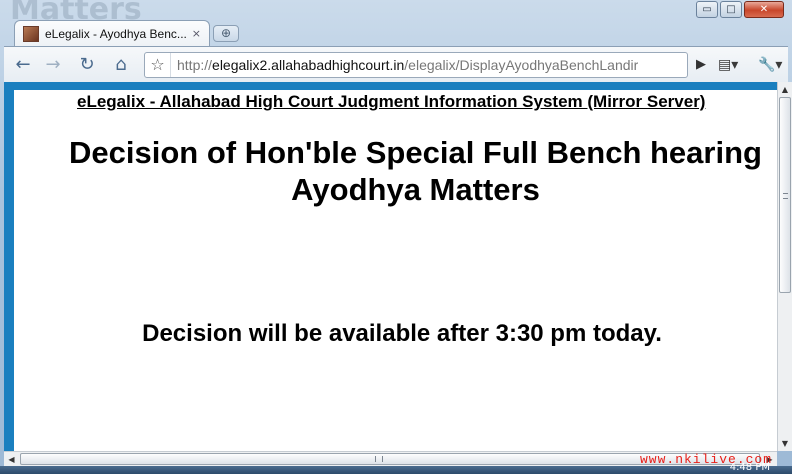 This screenshot has width=792, height=474. What do you see at coordinates (701, 65) in the screenshot?
I see `go-button: ▶` at bounding box center [701, 65].